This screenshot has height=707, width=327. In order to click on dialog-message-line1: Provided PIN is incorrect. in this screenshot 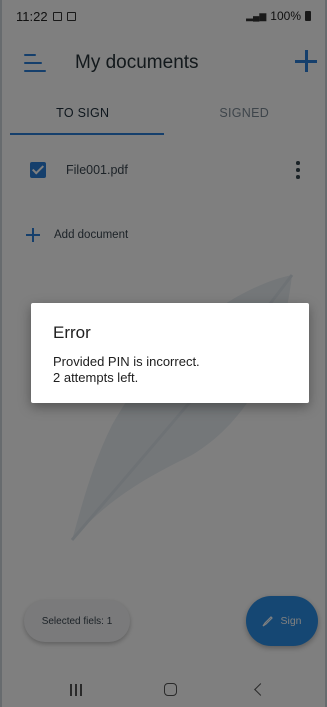, I will do `click(126, 361)`.